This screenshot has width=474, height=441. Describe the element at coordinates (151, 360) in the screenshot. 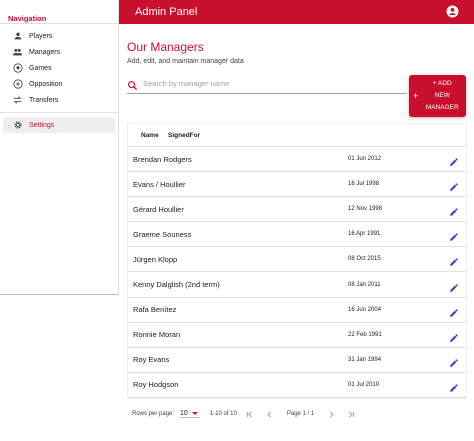

I see `manager-name: Roy Evans` at that location.